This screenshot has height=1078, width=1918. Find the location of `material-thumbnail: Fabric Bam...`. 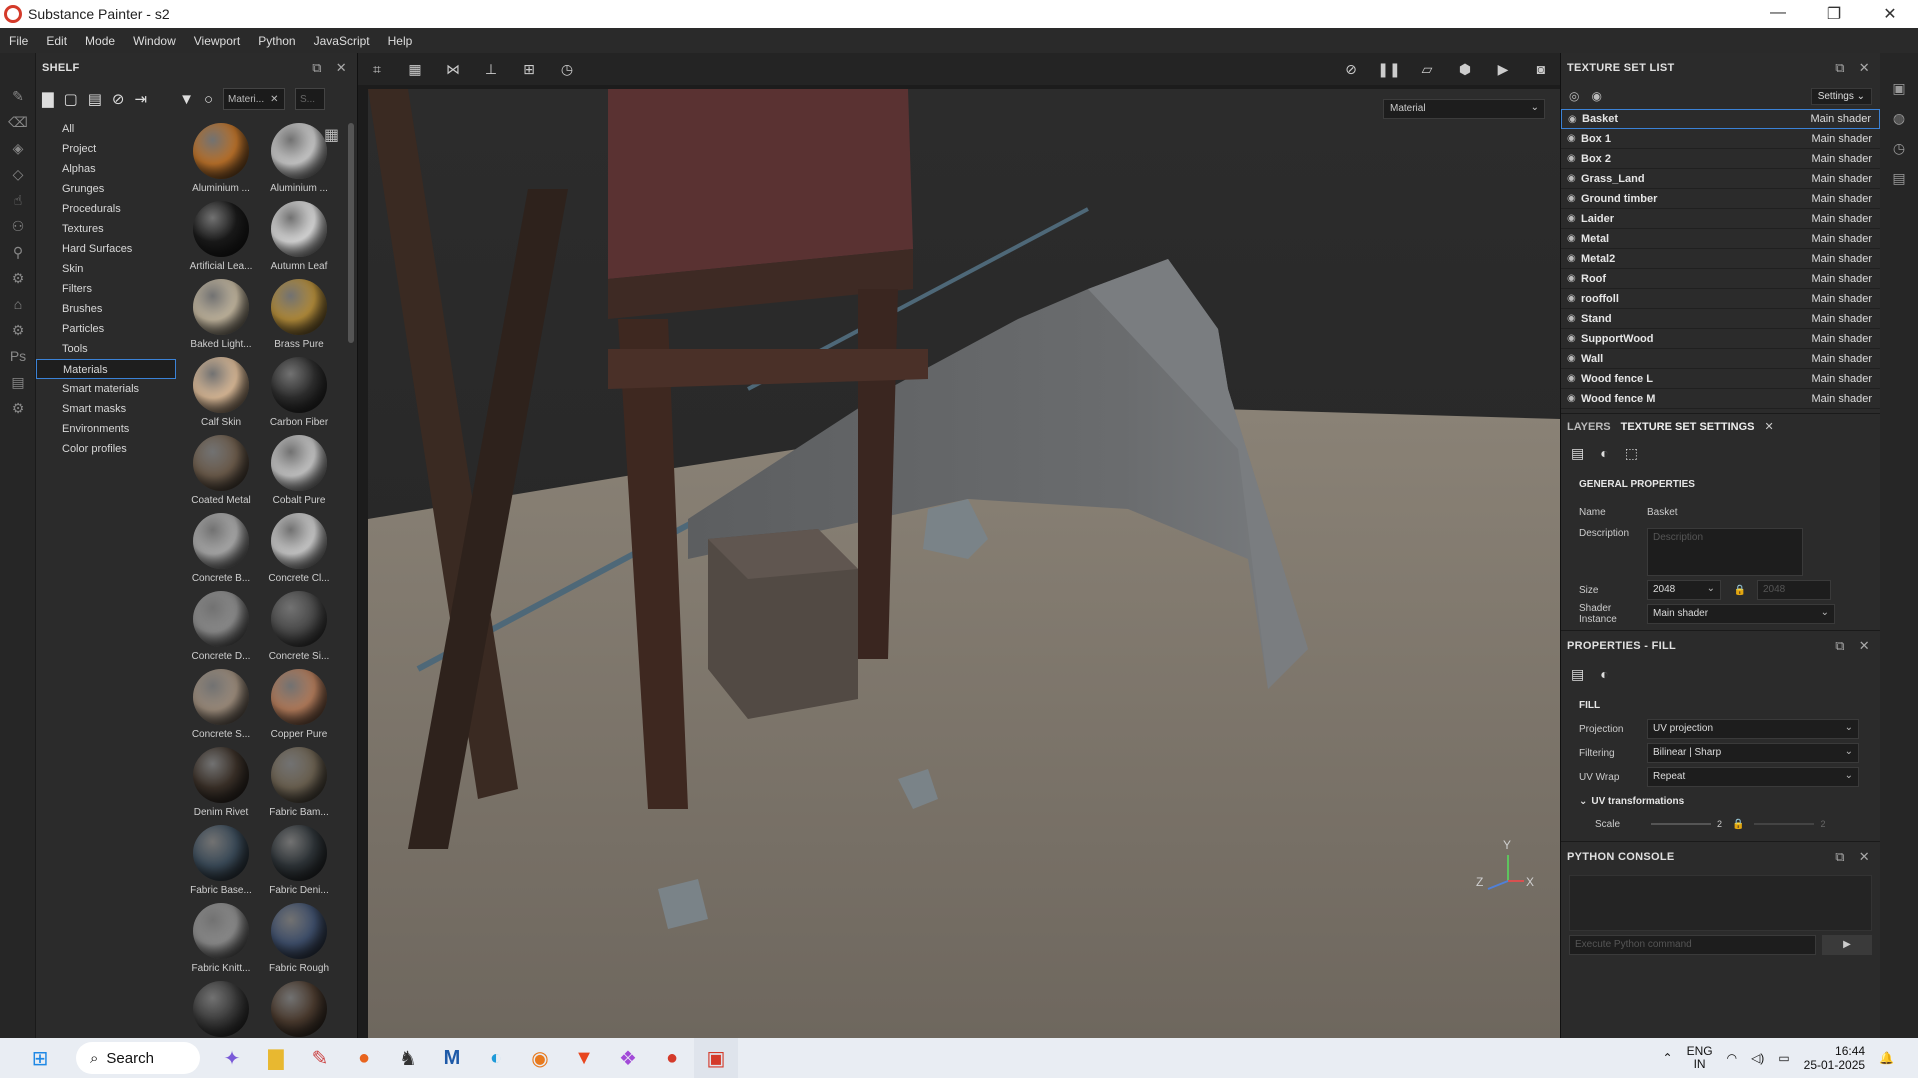

material-thumbnail: Fabric Bam... is located at coordinates (299, 783).